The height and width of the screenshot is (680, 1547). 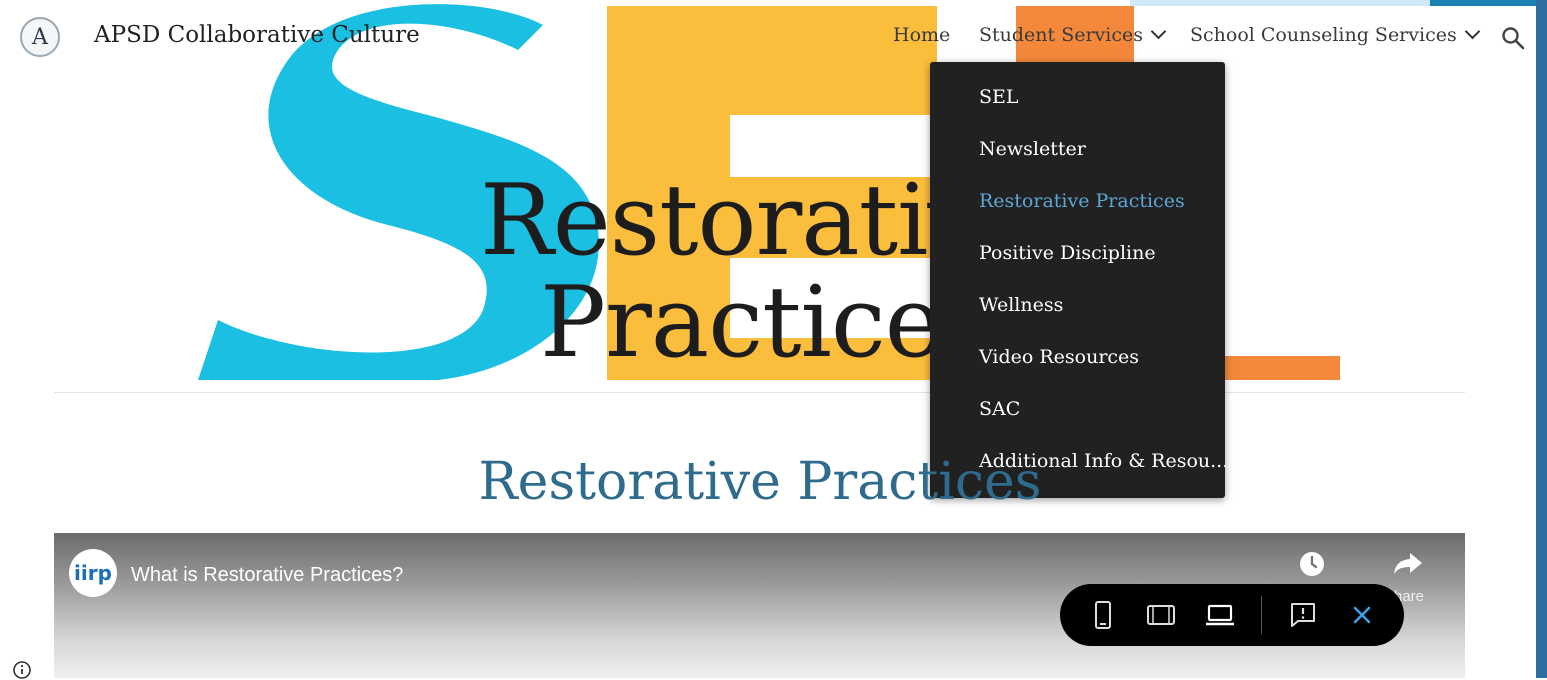 What do you see at coordinates (1021, 305) in the screenshot?
I see `dropdown-item-wellness: Wellness` at bounding box center [1021, 305].